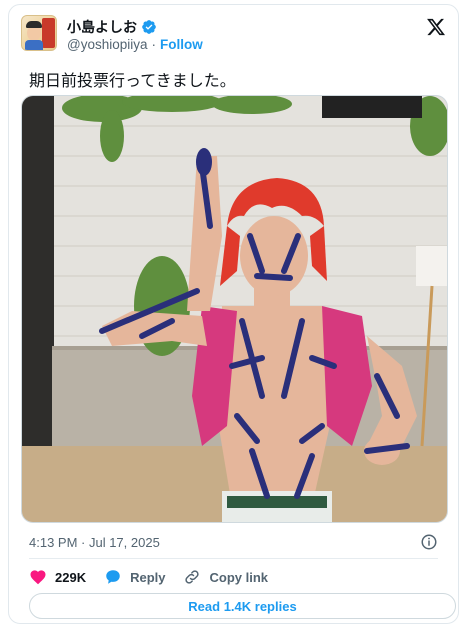  What do you see at coordinates (38, 577) in the screenshot?
I see `heart-icon` at bounding box center [38, 577].